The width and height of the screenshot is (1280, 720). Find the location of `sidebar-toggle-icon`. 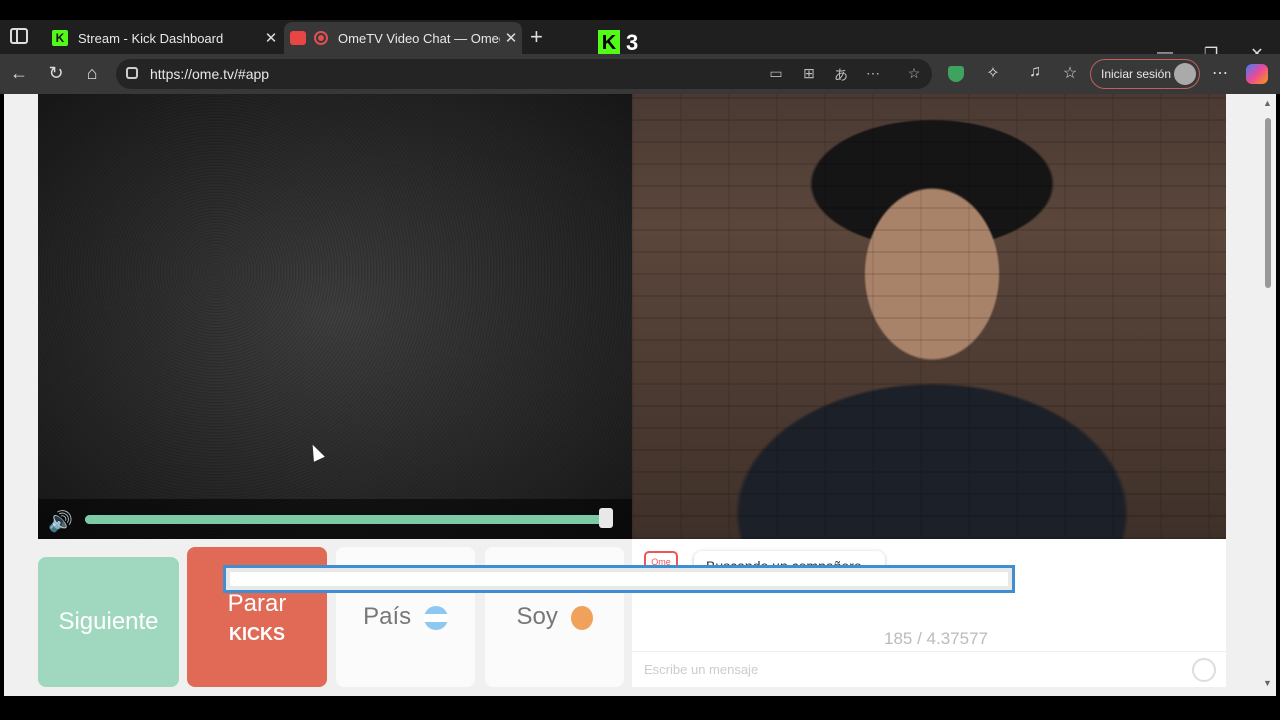

sidebar-toggle-icon is located at coordinates (19, 36).